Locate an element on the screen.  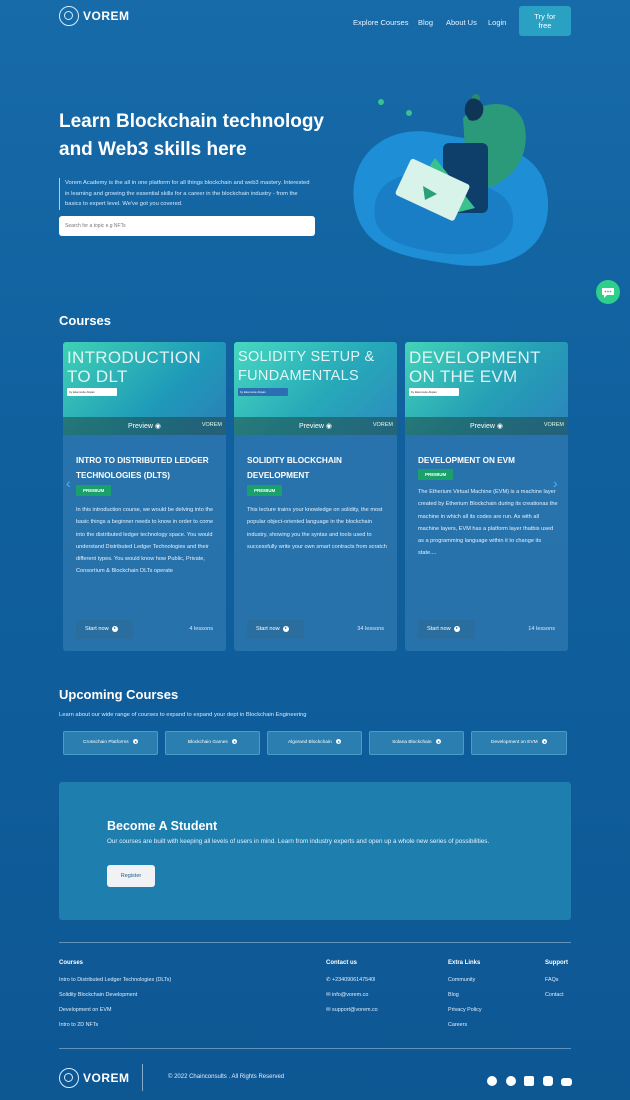
thumb-title: INTRODUCTION TO DLT is located at coordinates (134, 367).